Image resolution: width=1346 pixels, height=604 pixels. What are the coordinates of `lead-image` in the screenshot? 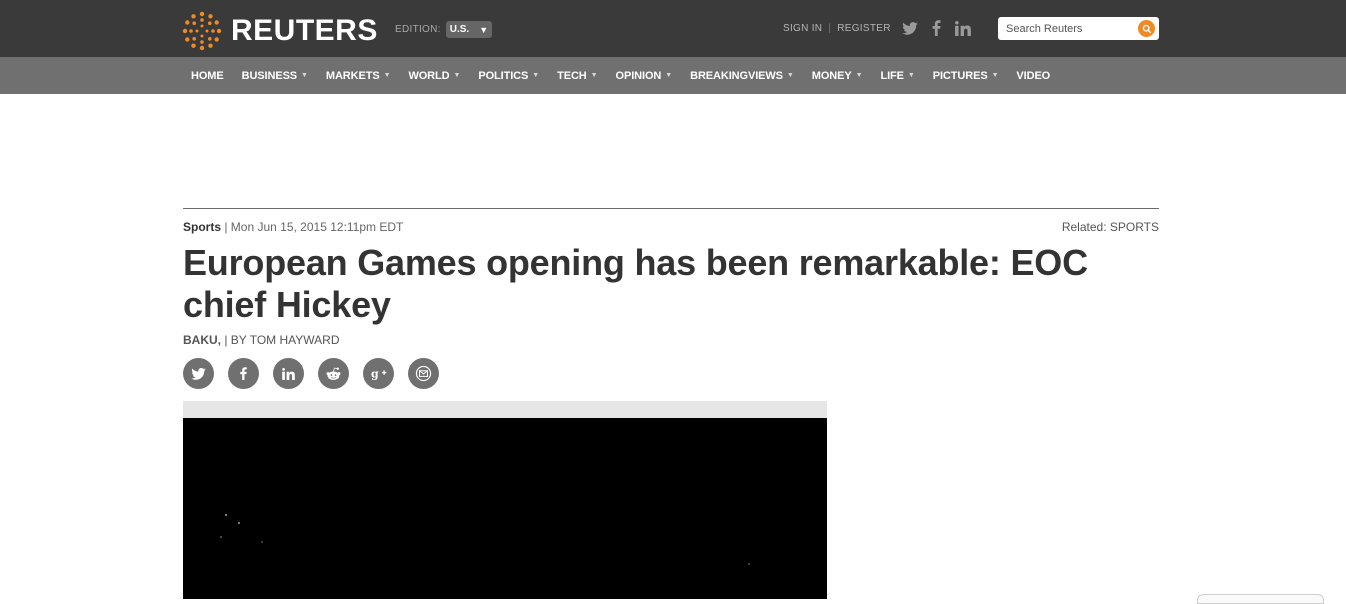 It's located at (505, 508).